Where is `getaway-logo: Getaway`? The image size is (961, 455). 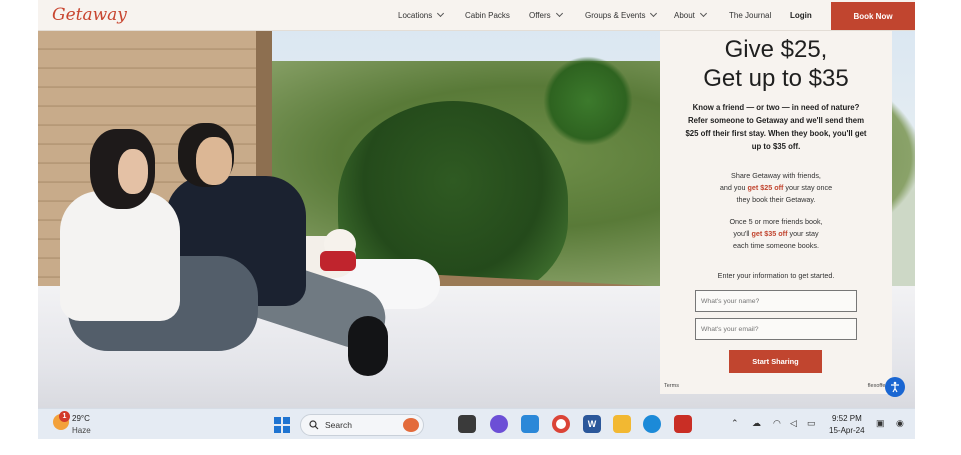
getaway-logo: Getaway is located at coordinates (89, 15).